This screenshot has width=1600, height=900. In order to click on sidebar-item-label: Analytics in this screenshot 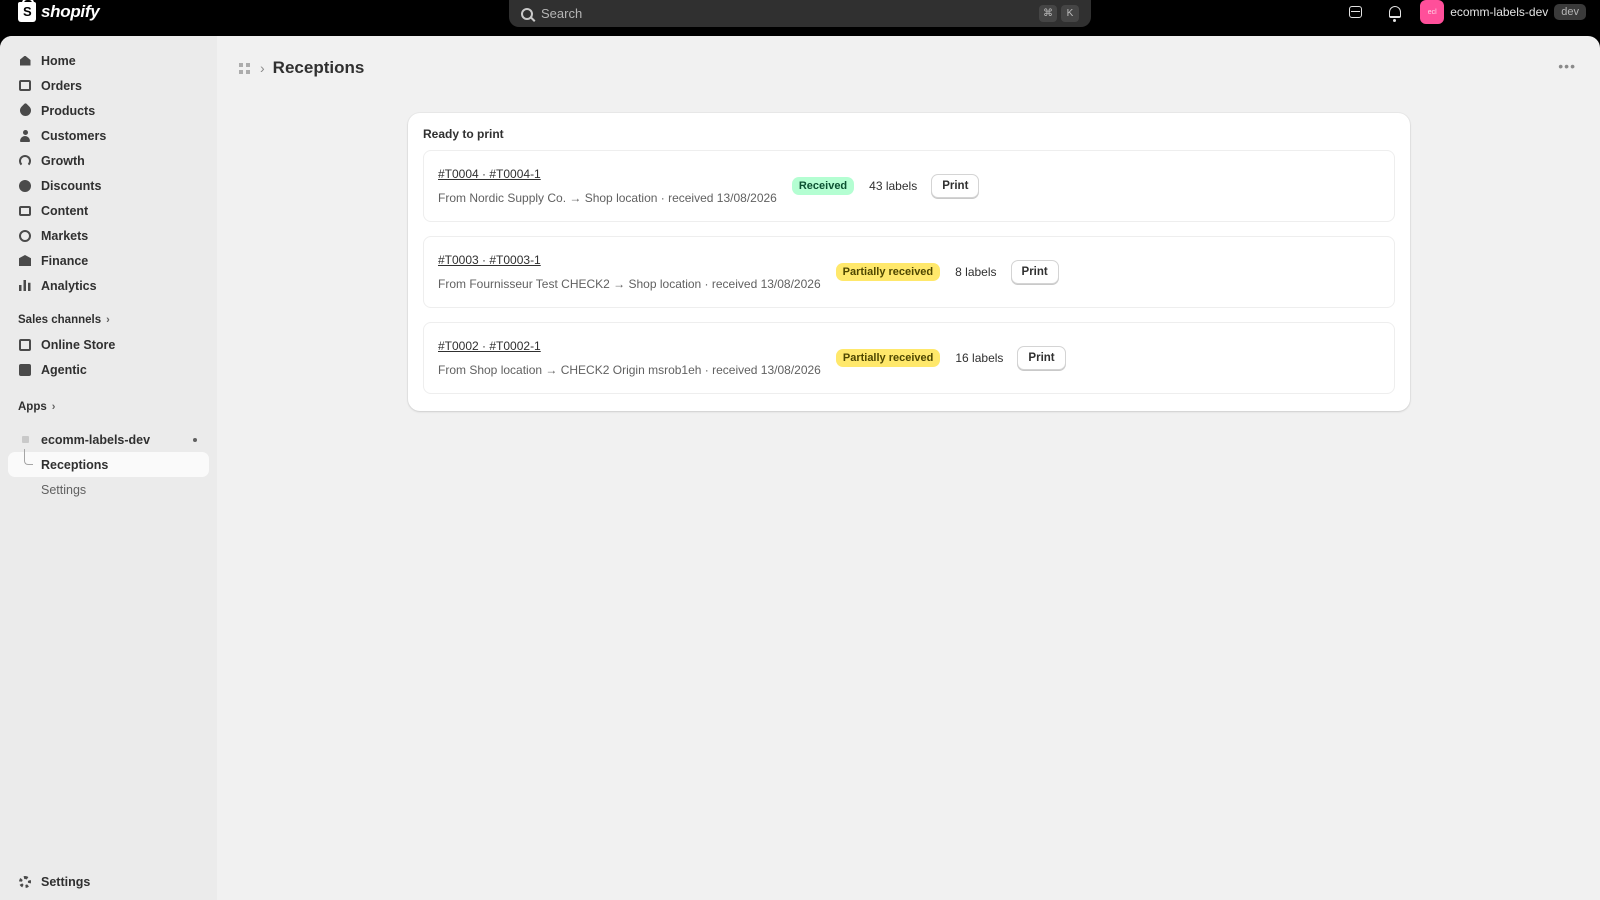, I will do `click(69, 285)`.